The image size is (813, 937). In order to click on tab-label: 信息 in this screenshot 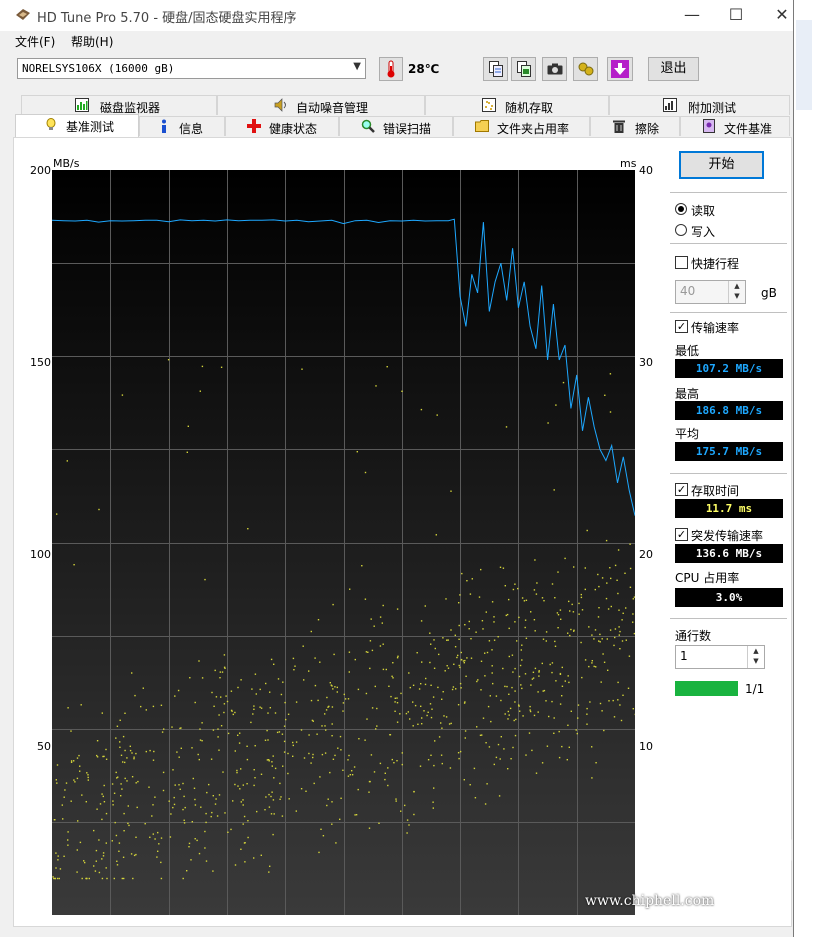, I will do `click(191, 129)`.